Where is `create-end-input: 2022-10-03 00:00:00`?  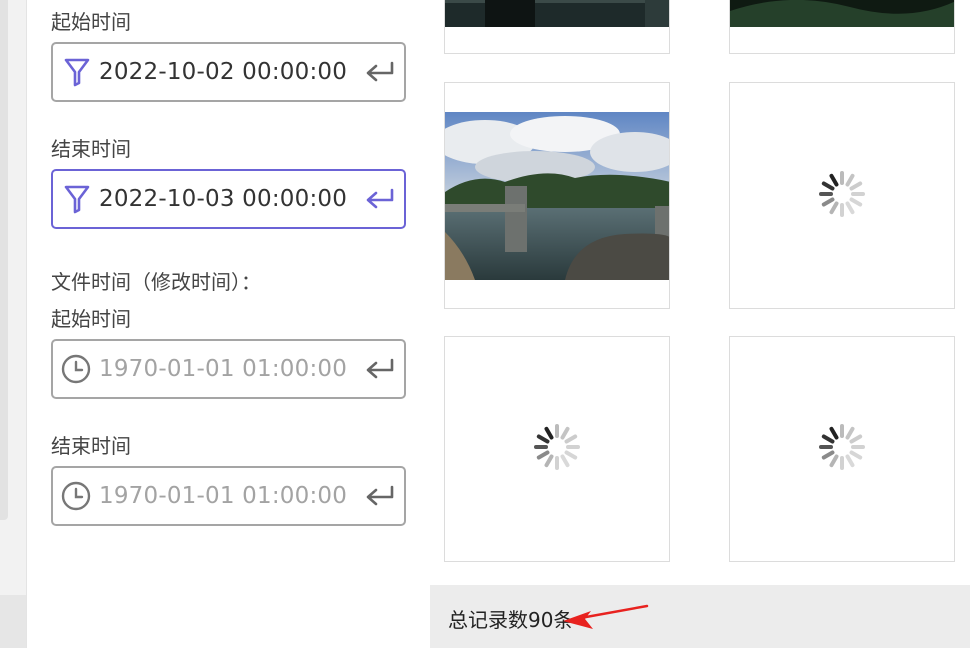
create-end-input: 2022-10-03 00:00:00 is located at coordinates (226, 199).